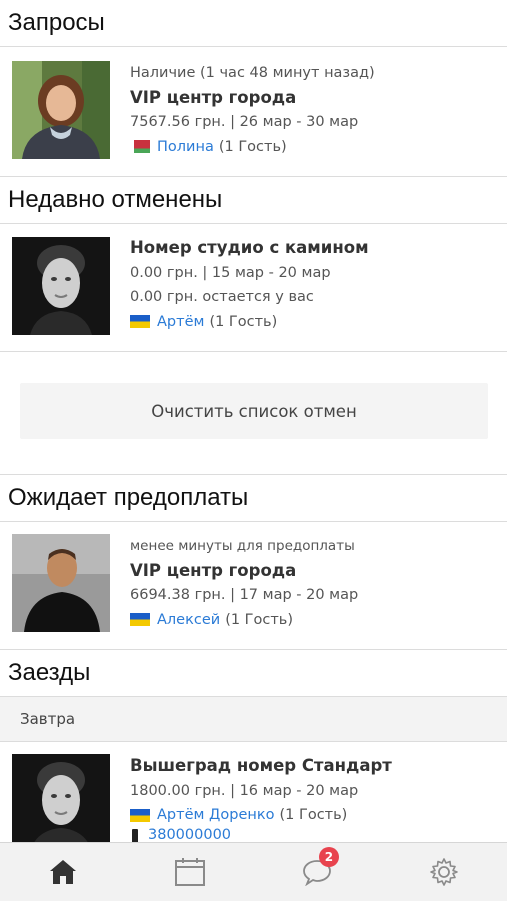 This screenshot has width=507, height=901. I want to click on phone-icon, so click(135, 835).